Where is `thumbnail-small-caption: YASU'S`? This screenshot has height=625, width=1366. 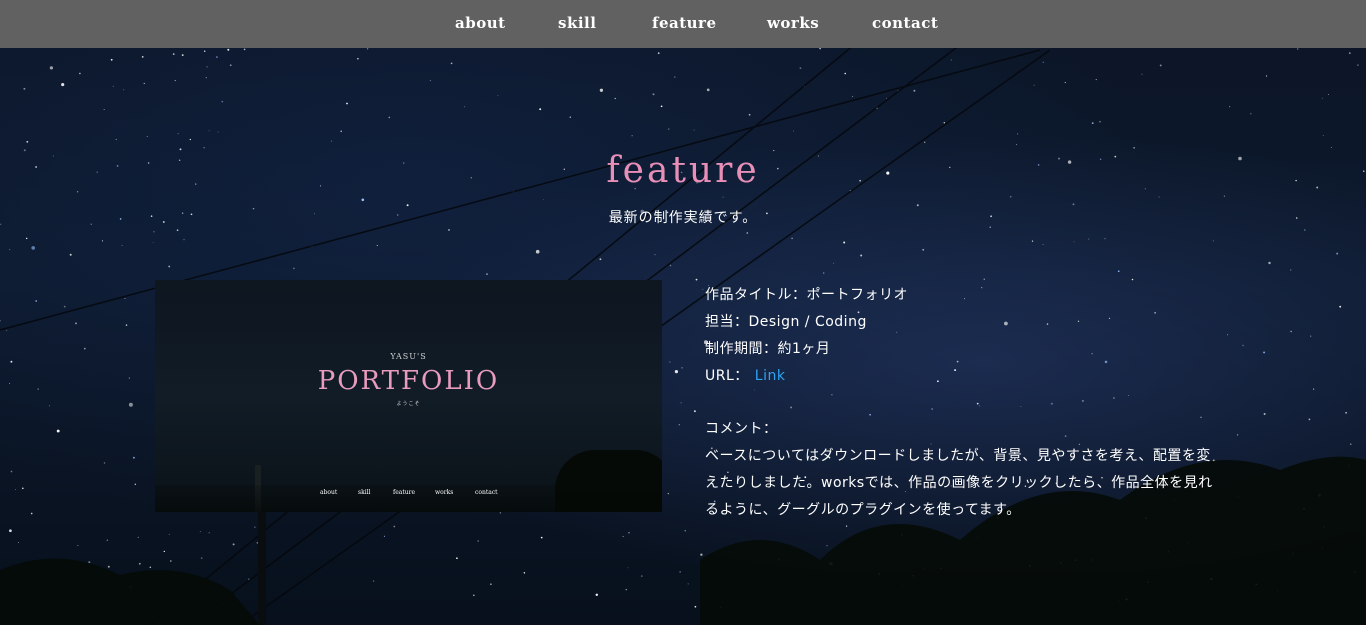 thumbnail-small-caption: YASU'S is located at coordinates (408, 356).